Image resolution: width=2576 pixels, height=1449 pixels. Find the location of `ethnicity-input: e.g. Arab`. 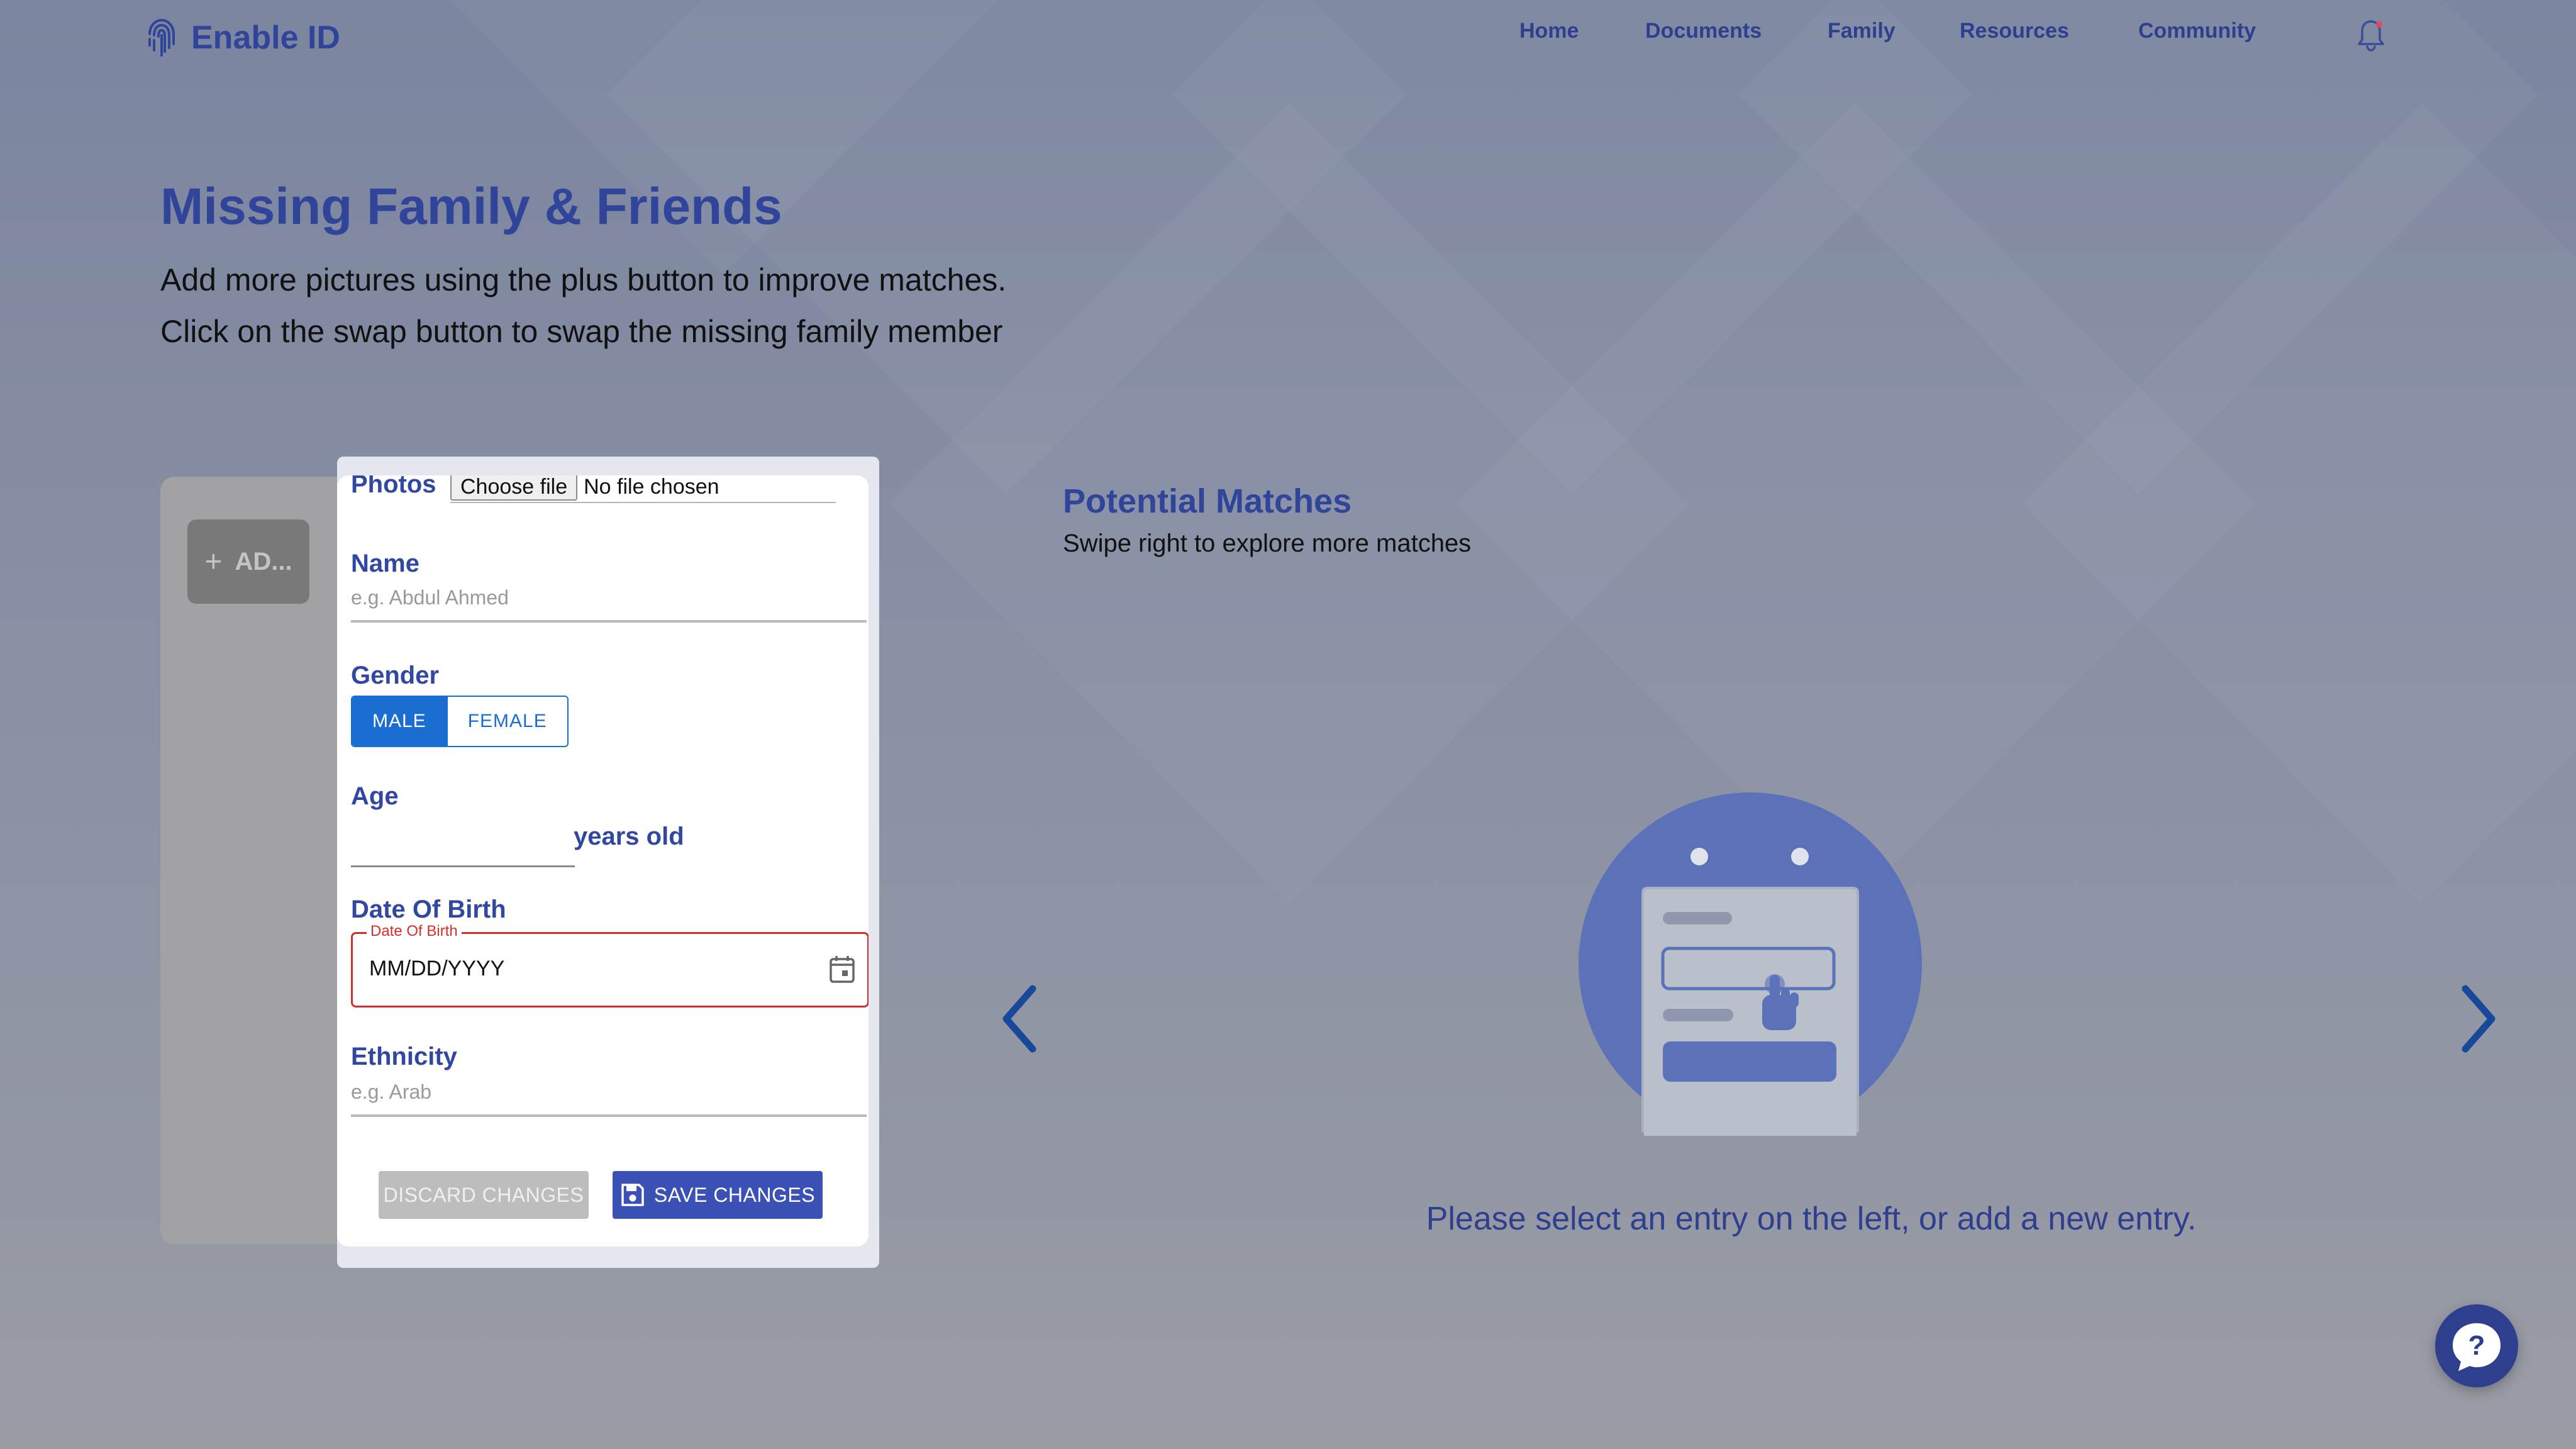

ethnicity-input: e.g. Arab is located at coordinates (609, 1097).